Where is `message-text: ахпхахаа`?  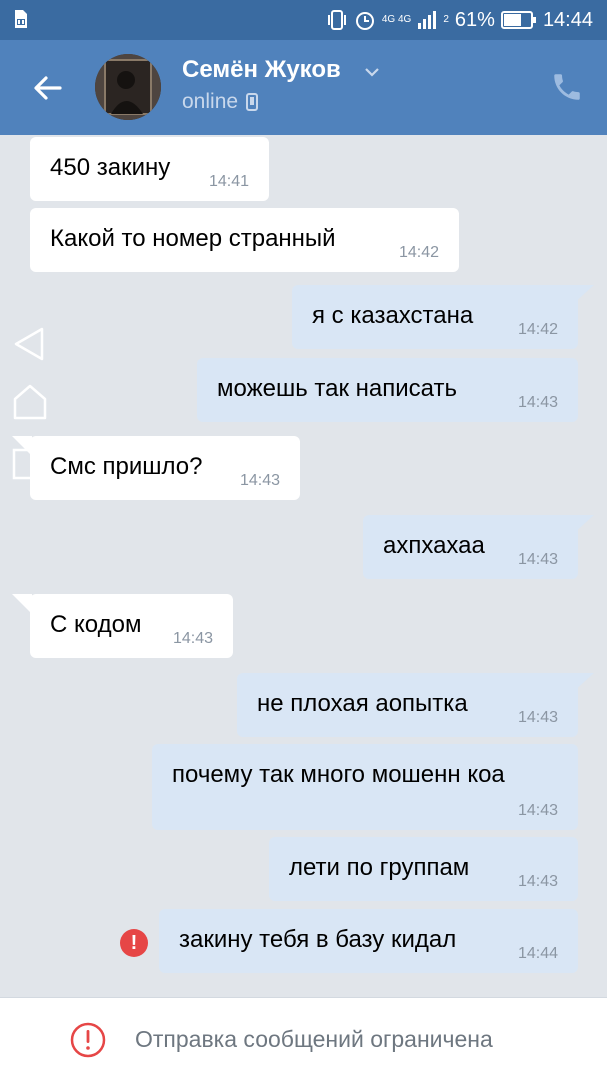
message-text: ахпхахаа is located at coordinates (434, 545).